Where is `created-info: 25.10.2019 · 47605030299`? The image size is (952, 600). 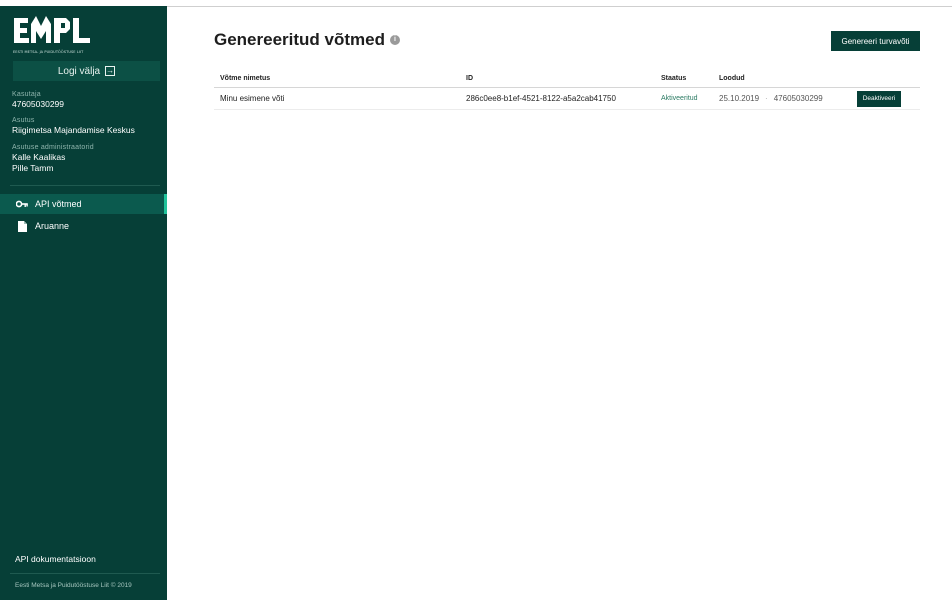 created-info: 25.10.2019 · 47605030299 is located at coordinates (771, 98).